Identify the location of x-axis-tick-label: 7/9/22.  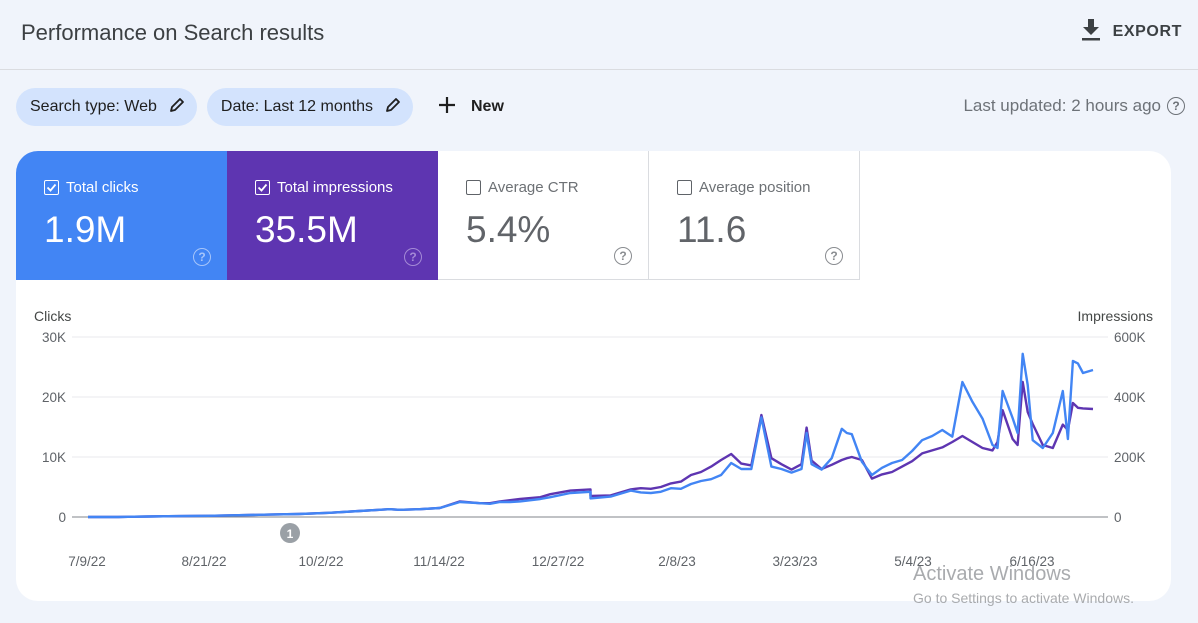
(87, 561).